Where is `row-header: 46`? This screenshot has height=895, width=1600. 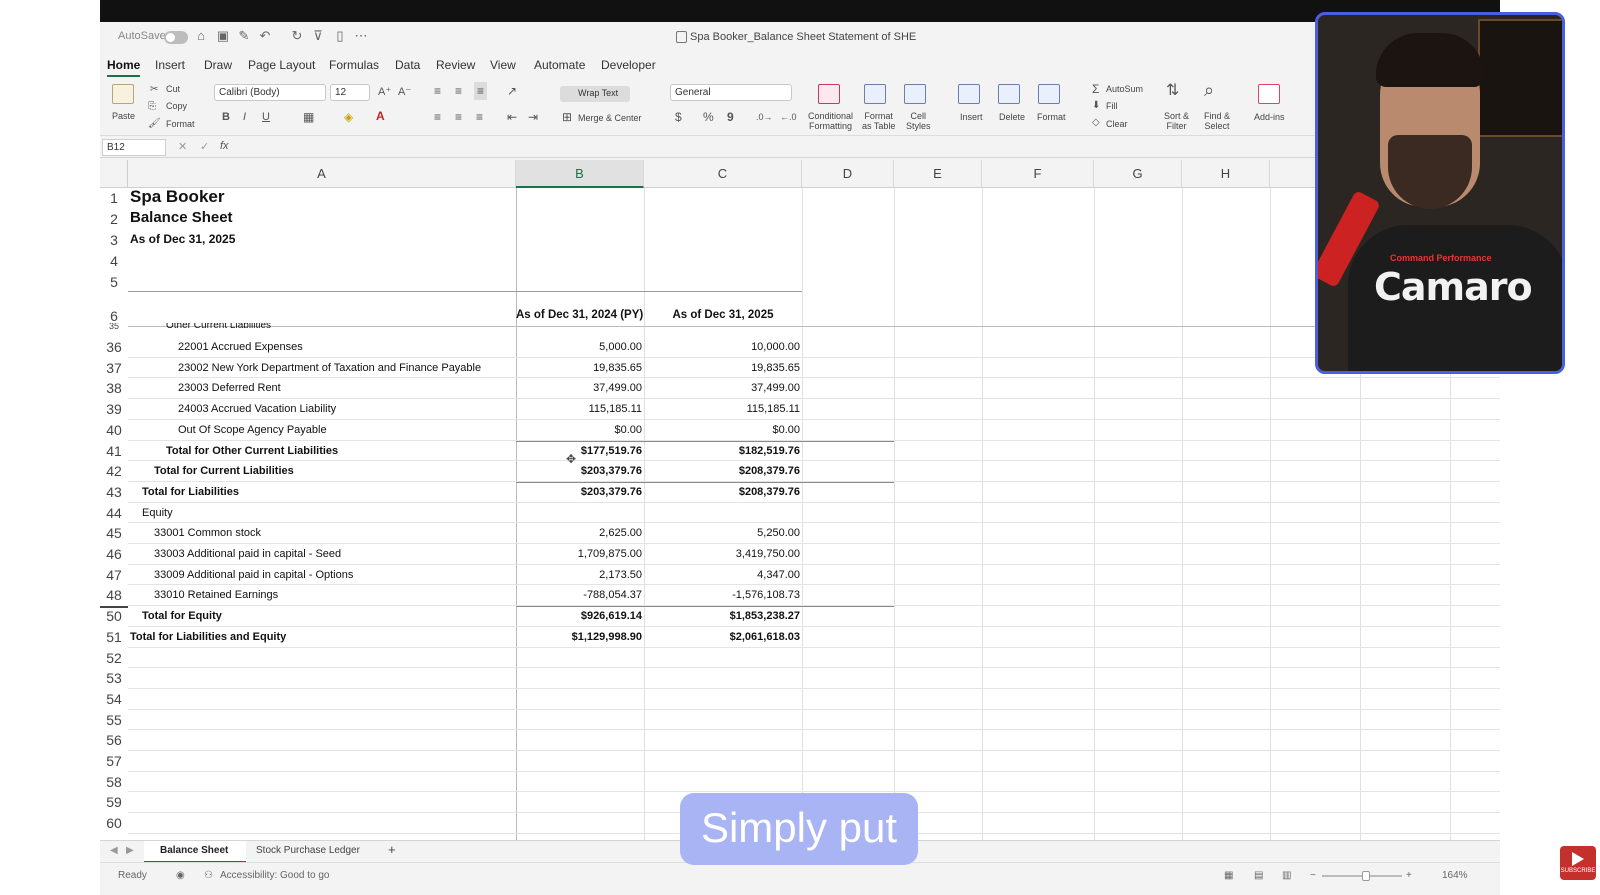
row-header: 46 is located at coordinates (114, 554).